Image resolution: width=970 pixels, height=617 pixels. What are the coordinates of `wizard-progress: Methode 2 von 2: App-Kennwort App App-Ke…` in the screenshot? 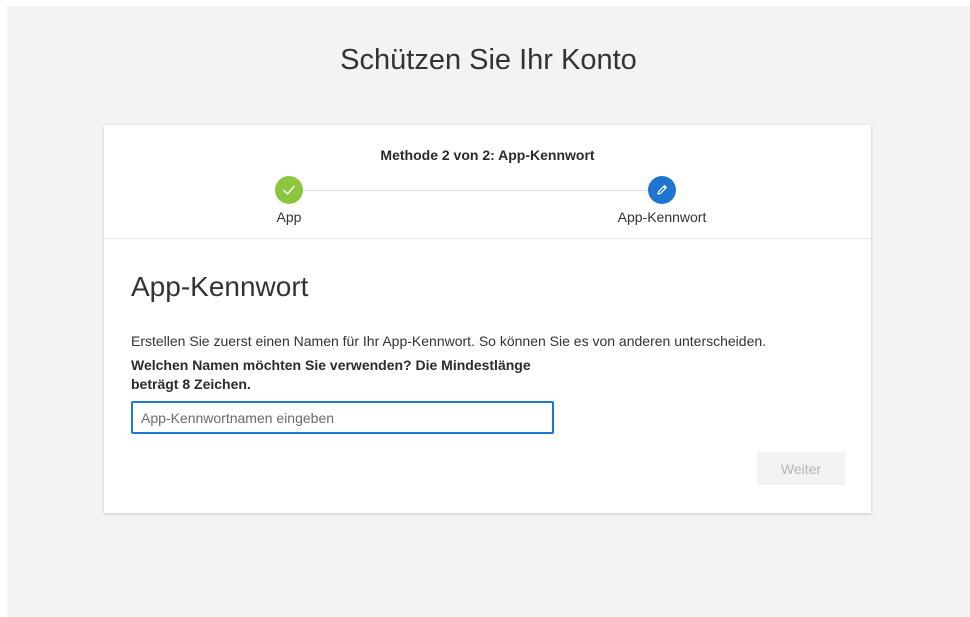 It's located at (487, 182).